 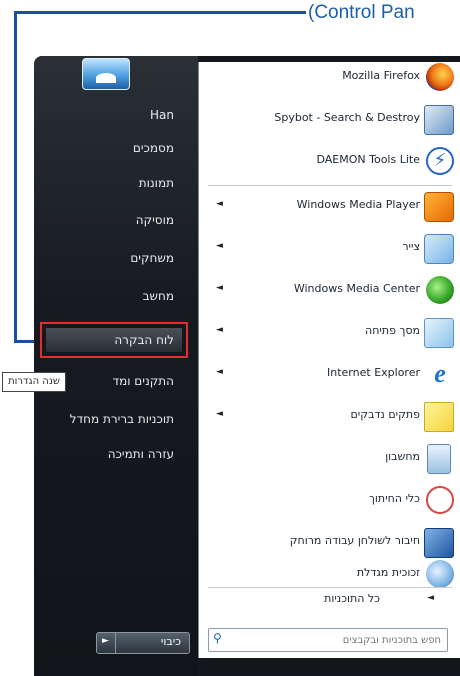 I want to click on left-item-documents: מסמכים, so click(x=153, y=148).